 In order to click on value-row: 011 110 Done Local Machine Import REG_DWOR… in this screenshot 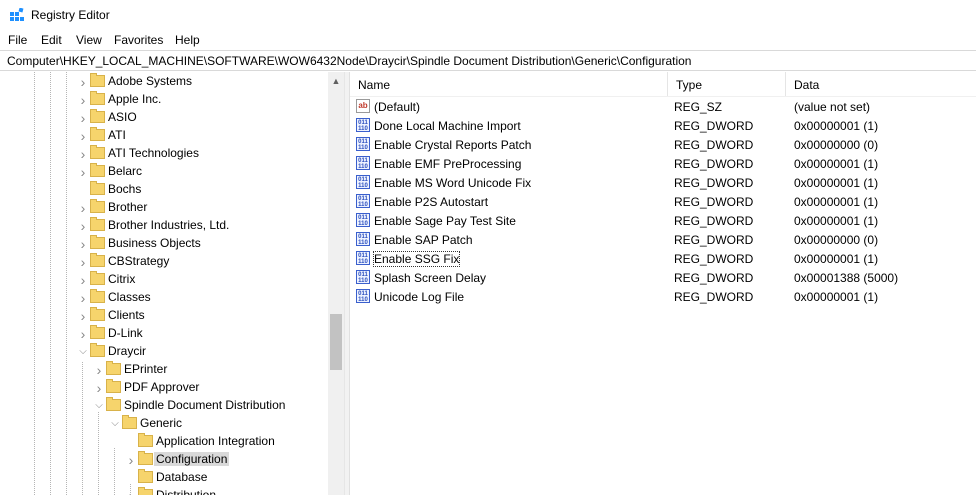, I will do `click(663, 125)`.